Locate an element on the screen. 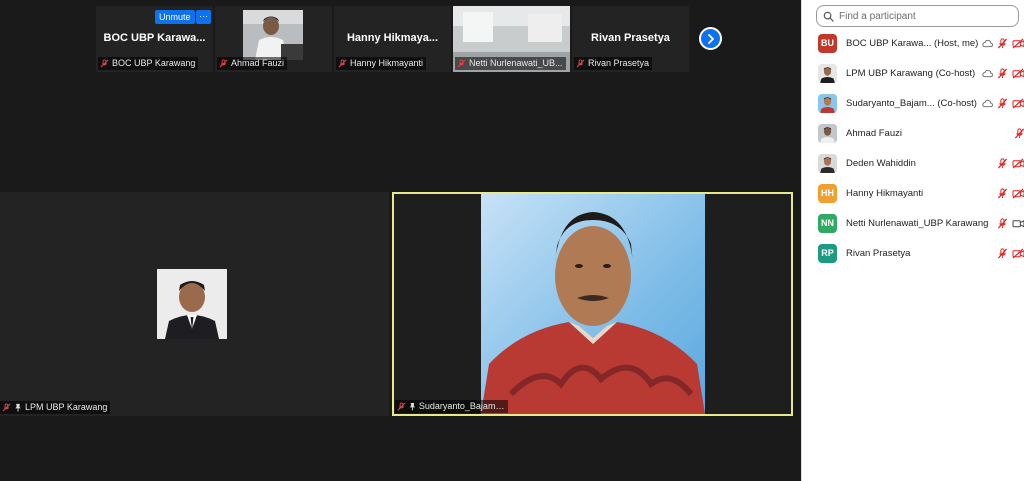 The image size is (1024, 481). strip-tile-hanny: Hanny Hikmaya... Hanny Hikmayanti is located at coordinates (392, 39).